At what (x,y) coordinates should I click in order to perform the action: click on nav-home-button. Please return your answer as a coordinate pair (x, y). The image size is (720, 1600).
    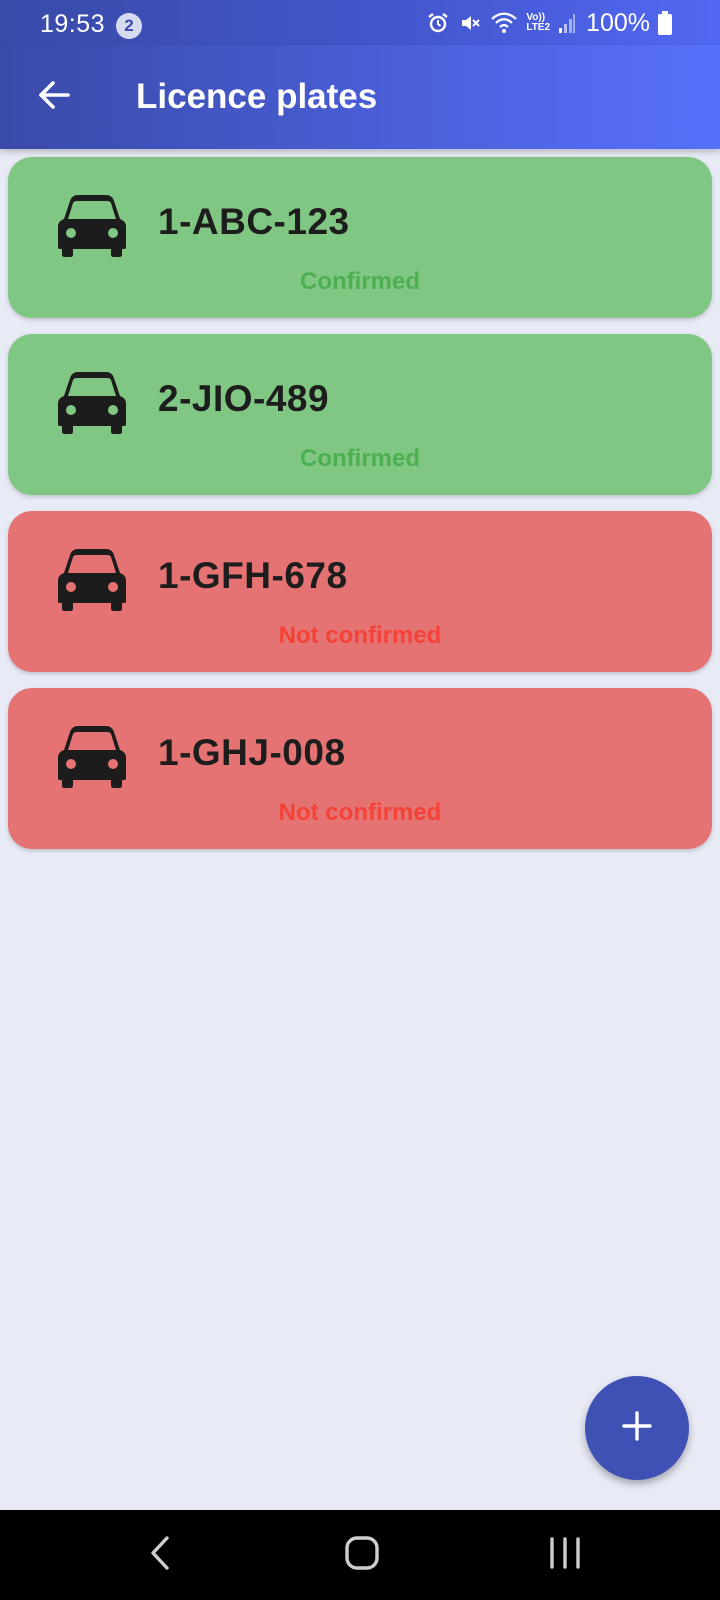
    Looking at the image, I should click on (362, 1555).